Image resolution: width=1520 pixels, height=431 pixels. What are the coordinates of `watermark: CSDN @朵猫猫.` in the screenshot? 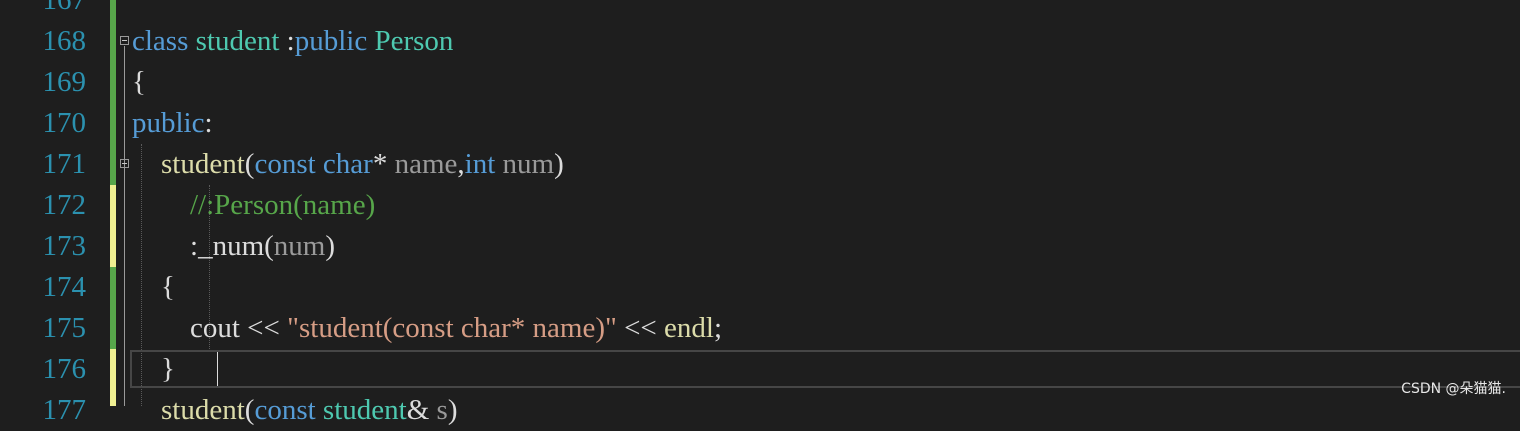 It's located at (1453, 389).